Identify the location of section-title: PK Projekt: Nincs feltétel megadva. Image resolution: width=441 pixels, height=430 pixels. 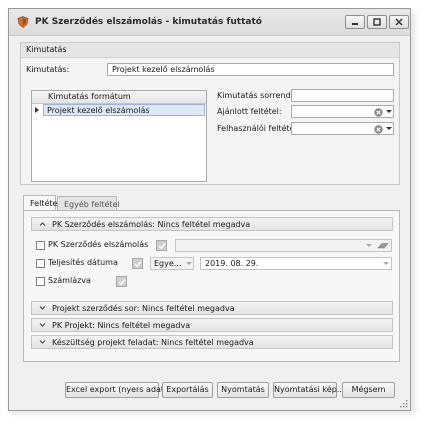
(121, 325).